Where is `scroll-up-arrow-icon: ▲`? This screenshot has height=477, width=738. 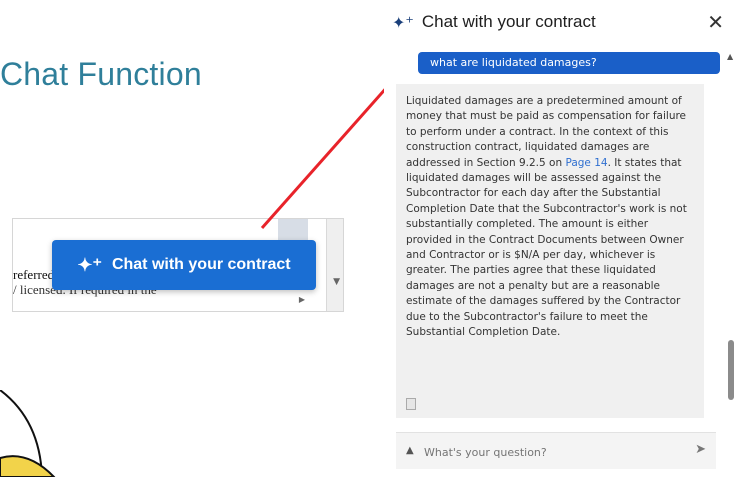 scroll-up-arrow-icon: ▲ is located at coordinates (730, 56).